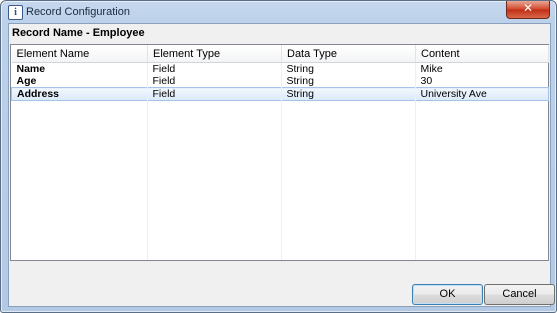 The width and height of the screenshot is (557, 313). I want to click on window-title: Record Configuration, so click(78, 12).